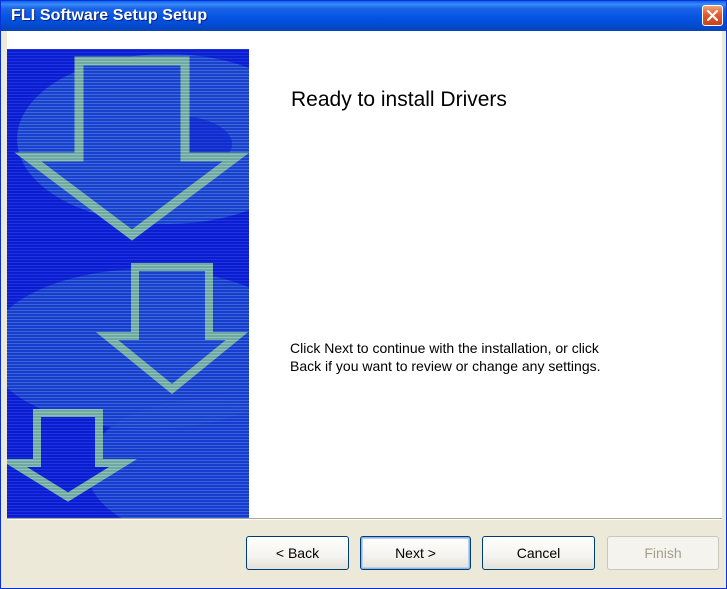  What do you see at coordinates (364, 519) in the screenshot?
I see `button-divider` at bounding box center [364, 519].